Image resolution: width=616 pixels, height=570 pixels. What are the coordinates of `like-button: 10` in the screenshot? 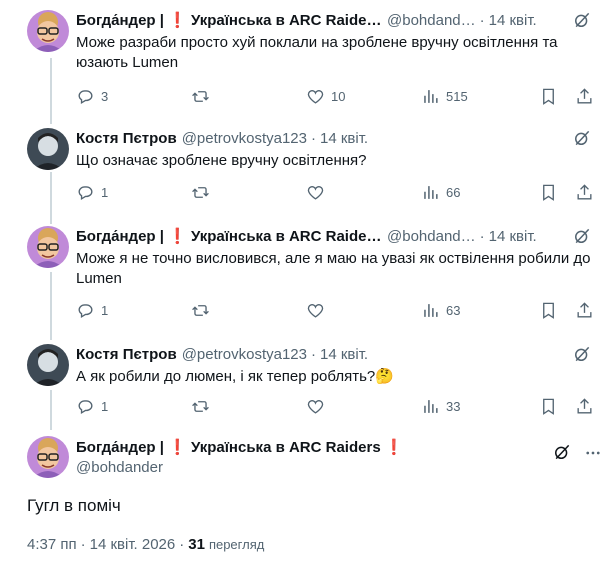 It's located at (363, 96).